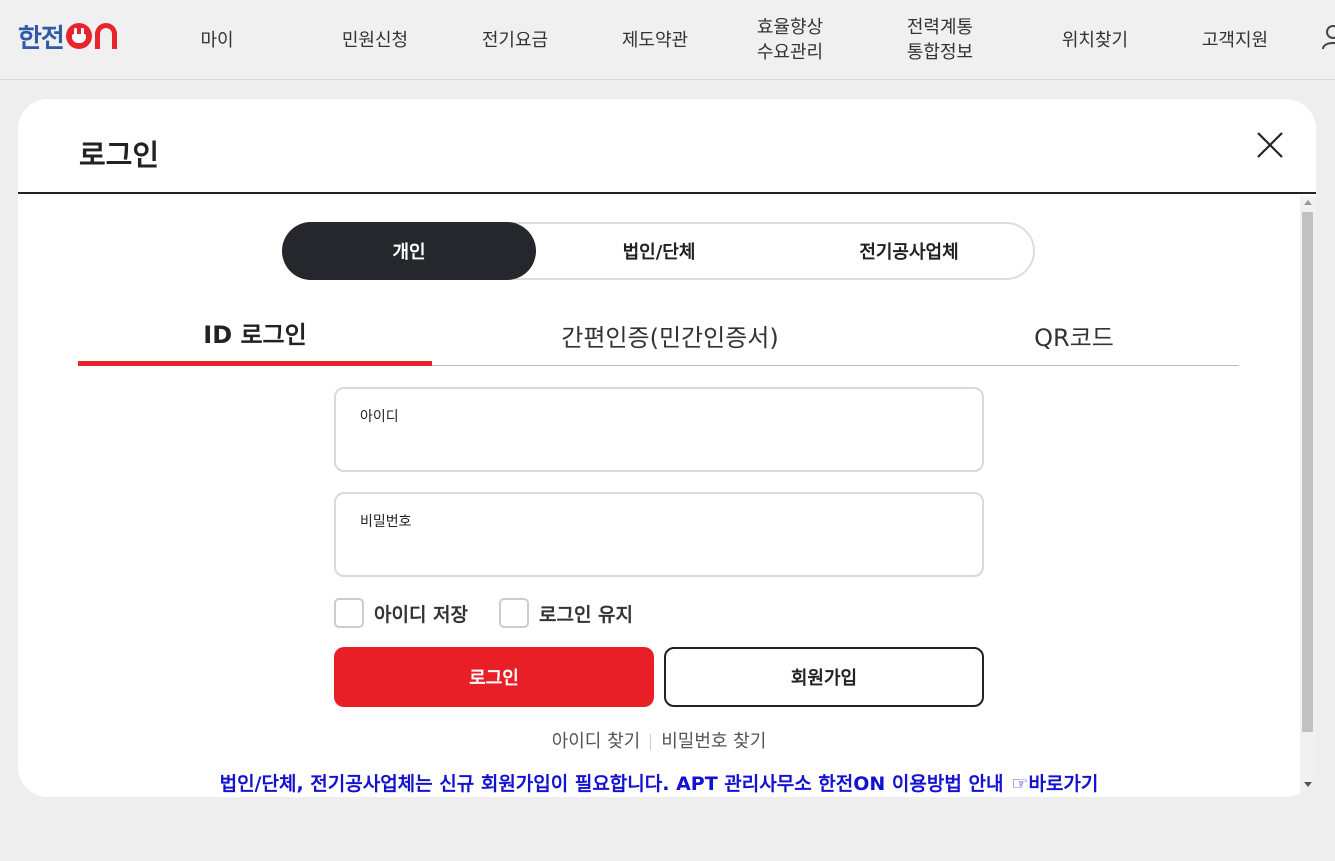 The height and width of the screenshot is (861, 1335). I want to click on user-type-selector: 개인 법인/단체 전기공사업체, so click(658, 251).